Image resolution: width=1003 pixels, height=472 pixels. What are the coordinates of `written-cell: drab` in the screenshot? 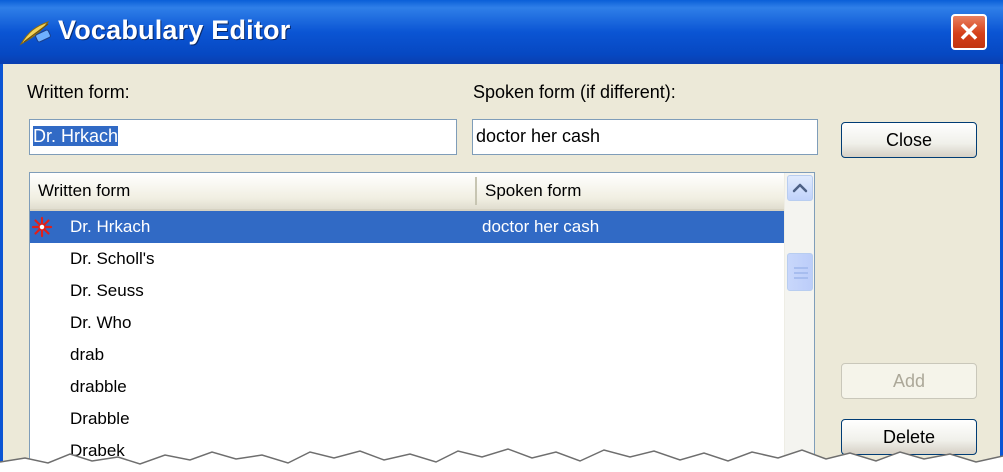 It's located at (87, 354).